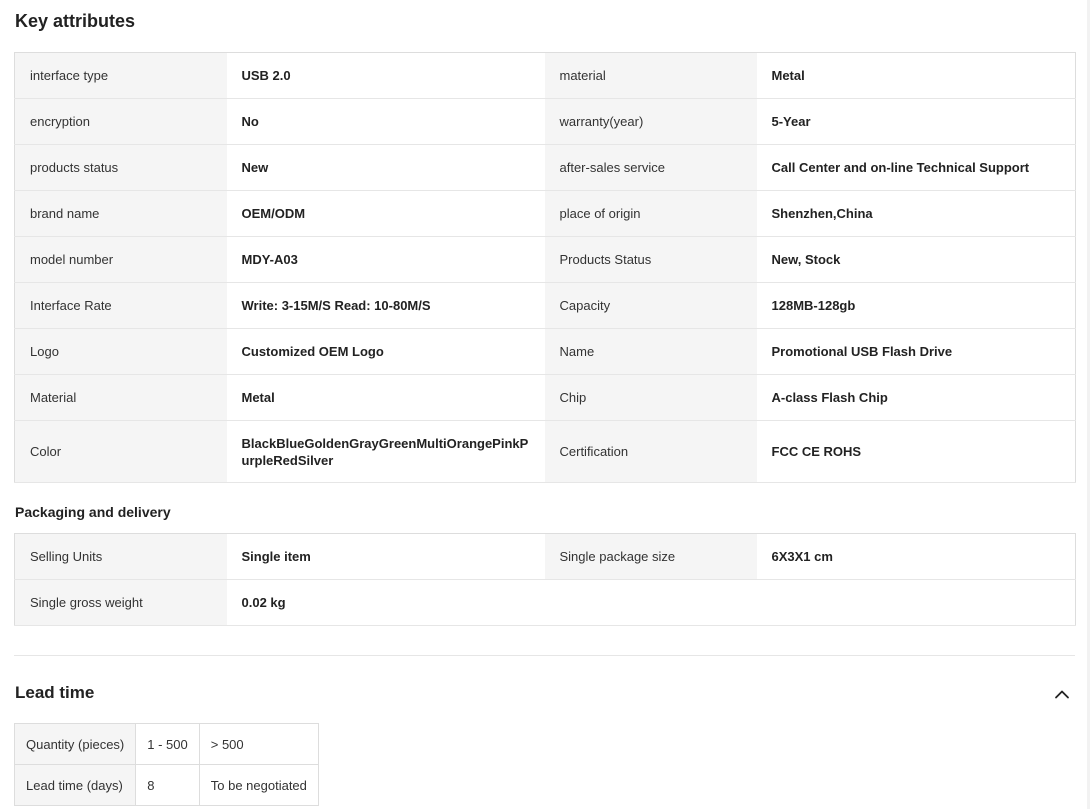  What do you see at coordinates (120, 556) in the screenshot?
I see `attribute-key: Selling Units` at bounding box center [120, 556].